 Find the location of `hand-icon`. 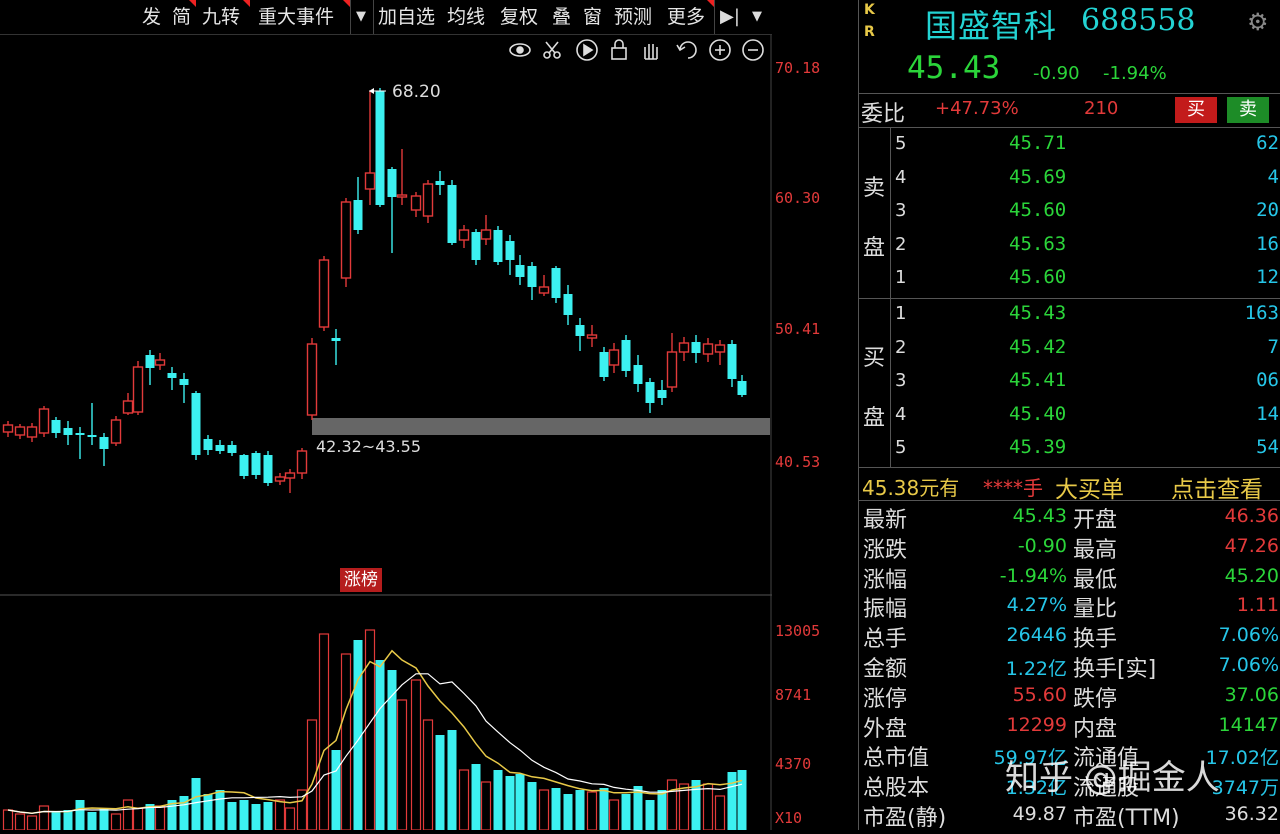

hand-icon is located at coordinates (651, 52).